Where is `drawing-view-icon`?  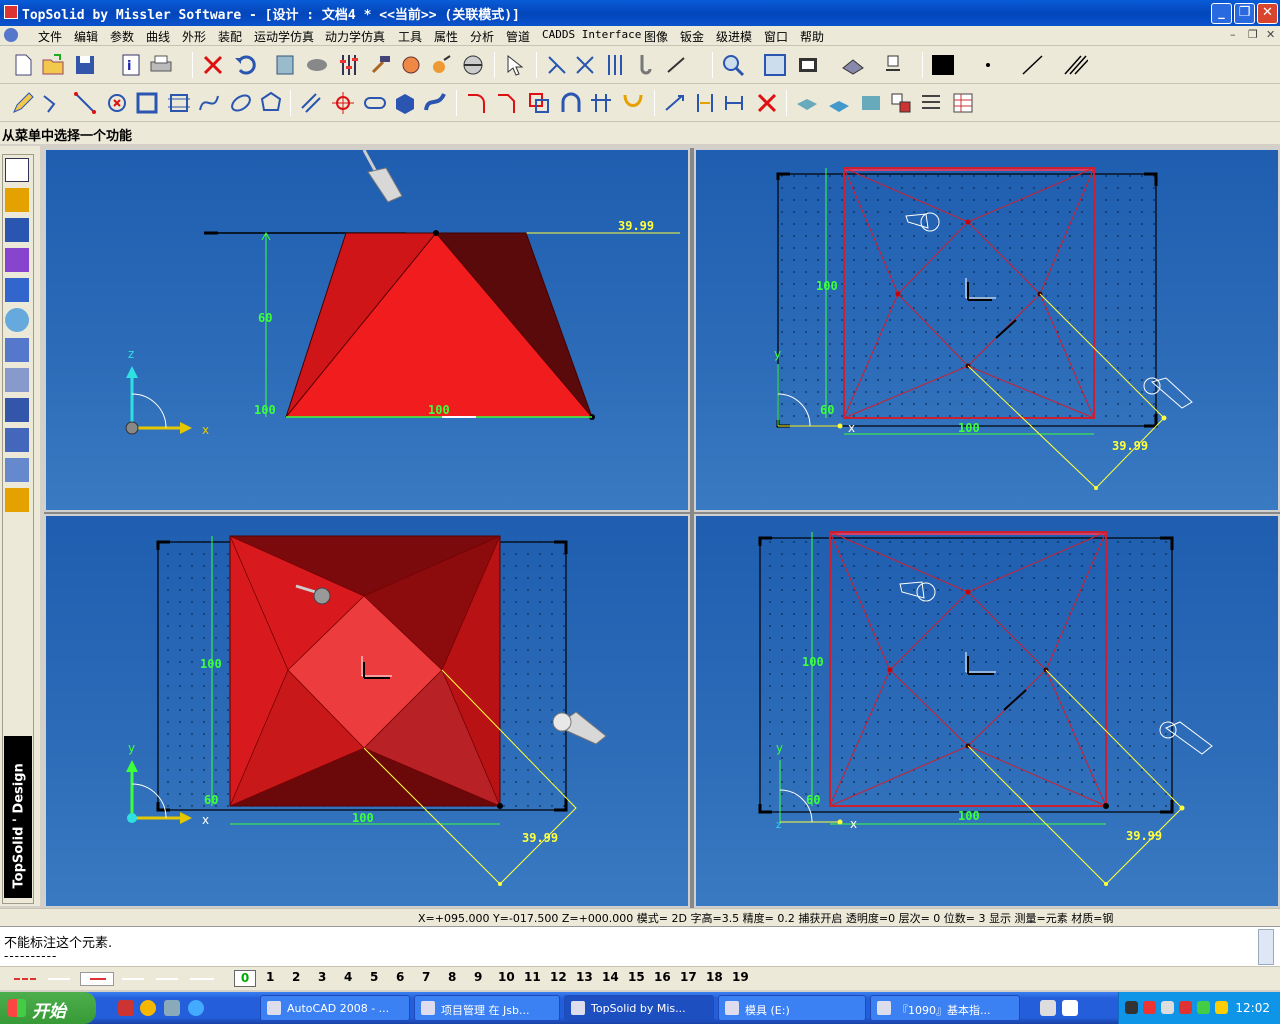
drawing-view-icon is located at coordinates (839, 103).